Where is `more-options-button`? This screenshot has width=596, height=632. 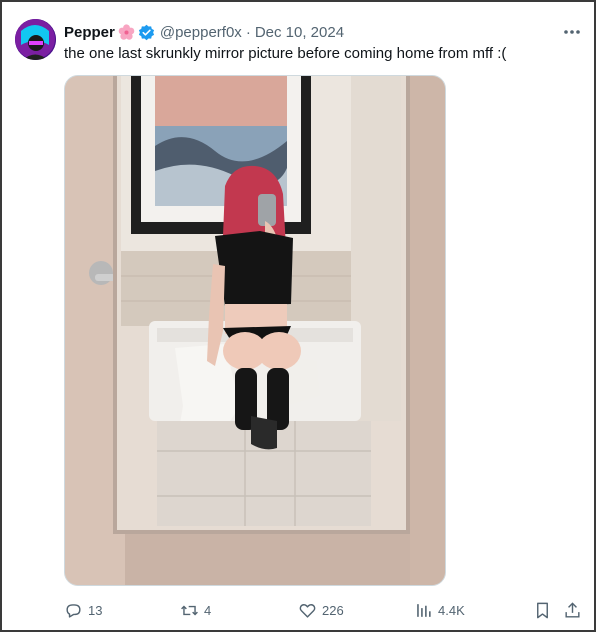 more-options-button is located at coordinates (572, 32).